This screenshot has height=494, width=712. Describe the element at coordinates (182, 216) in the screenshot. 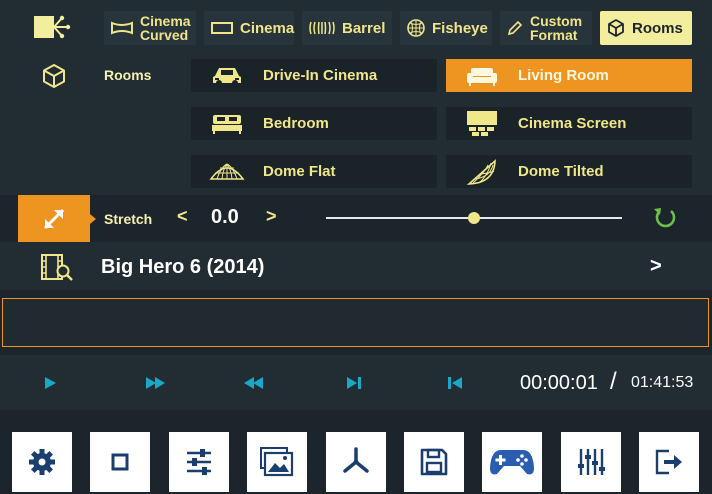

I see `stretch-decrease-button: <` at that location.